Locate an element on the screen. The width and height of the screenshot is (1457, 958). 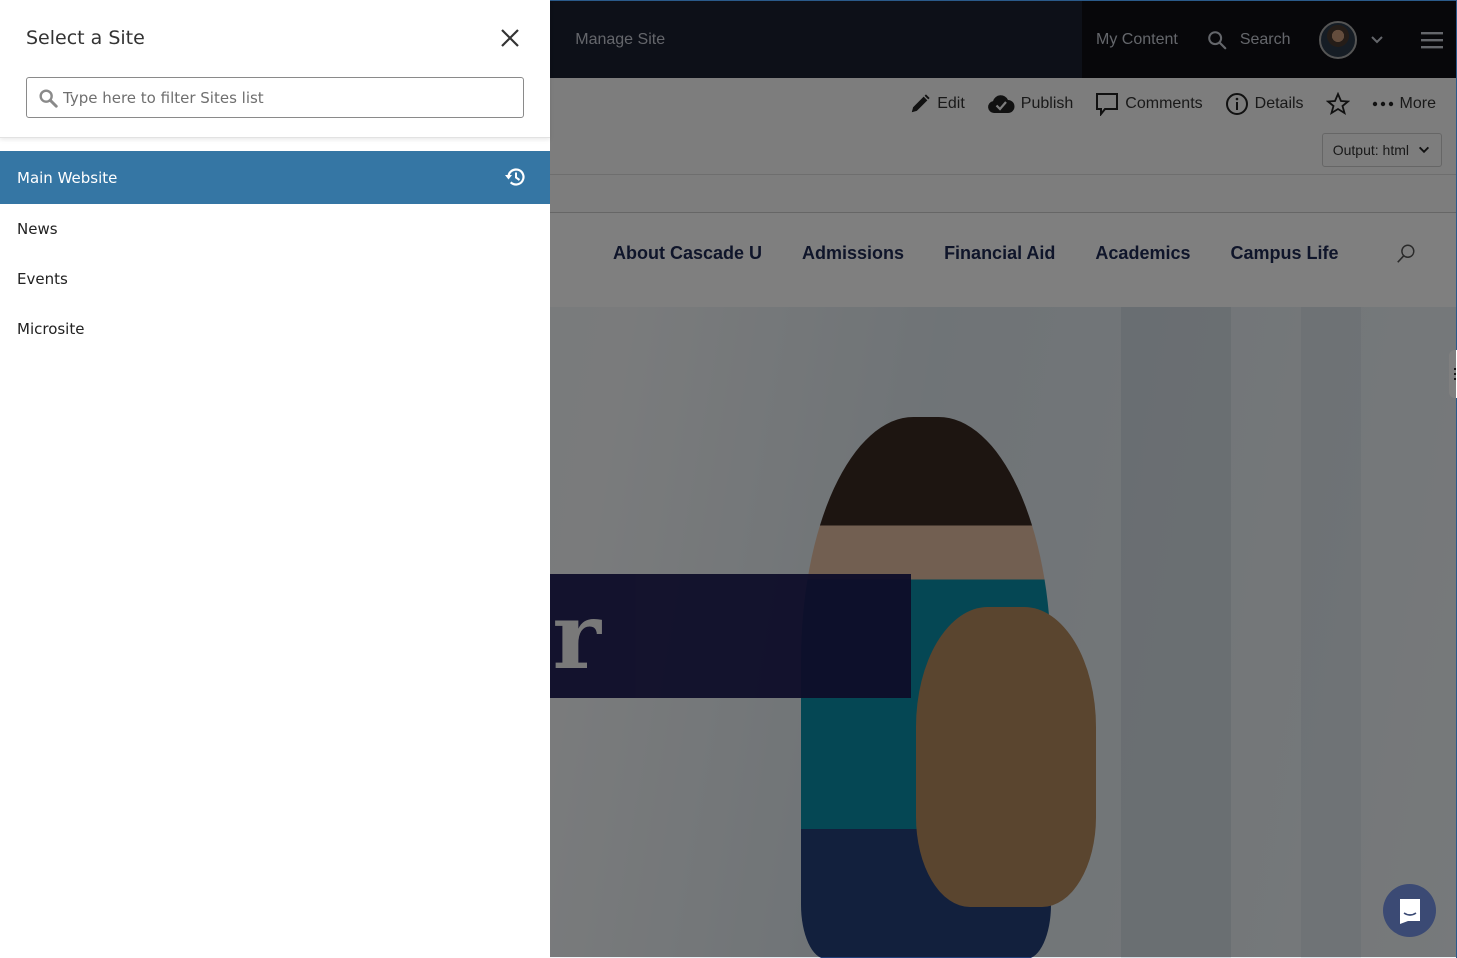
site-list: Main Website News Events Microsite is located at coordinates (275, 252).